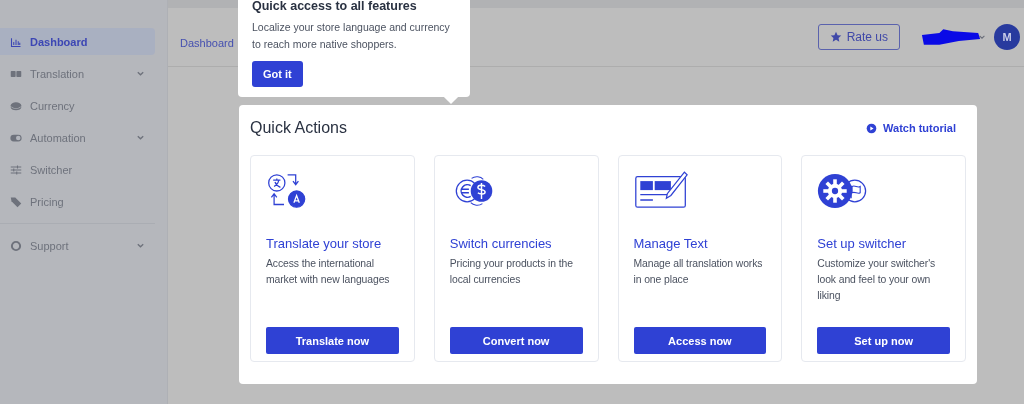 The height and width of the screenshot is (404, 1024). I want to click on got-it-button: Got it, so click(277, 74).